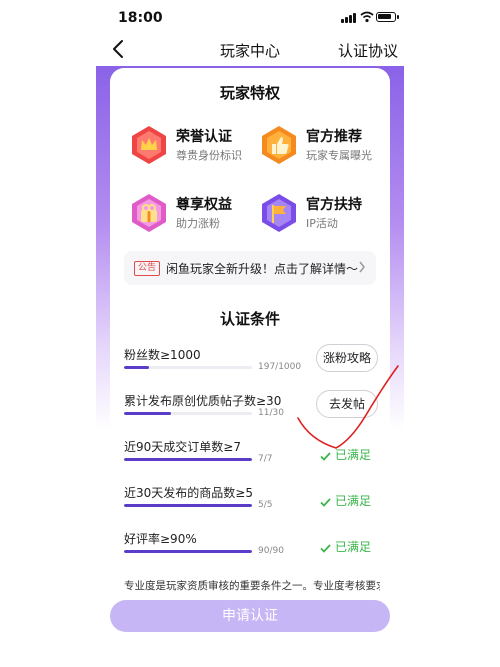 Image resolution: width=500 pixels, height=667 pixels. What do you see at coordinates (198, 223) in the screenshot?
I see `perk-desc: 助力涨粉` at bounding box center [198, 223].